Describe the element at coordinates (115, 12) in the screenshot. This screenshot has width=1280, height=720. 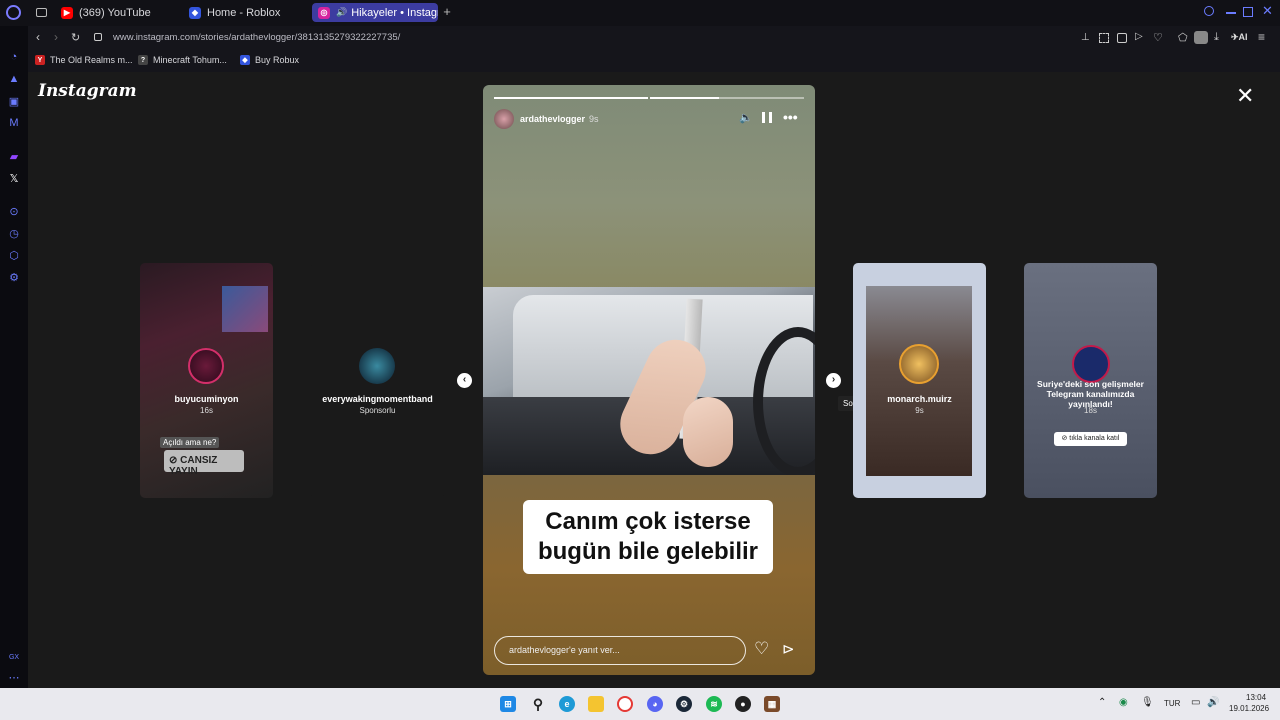
I see `tab-label: (369) YouTube` at that location.